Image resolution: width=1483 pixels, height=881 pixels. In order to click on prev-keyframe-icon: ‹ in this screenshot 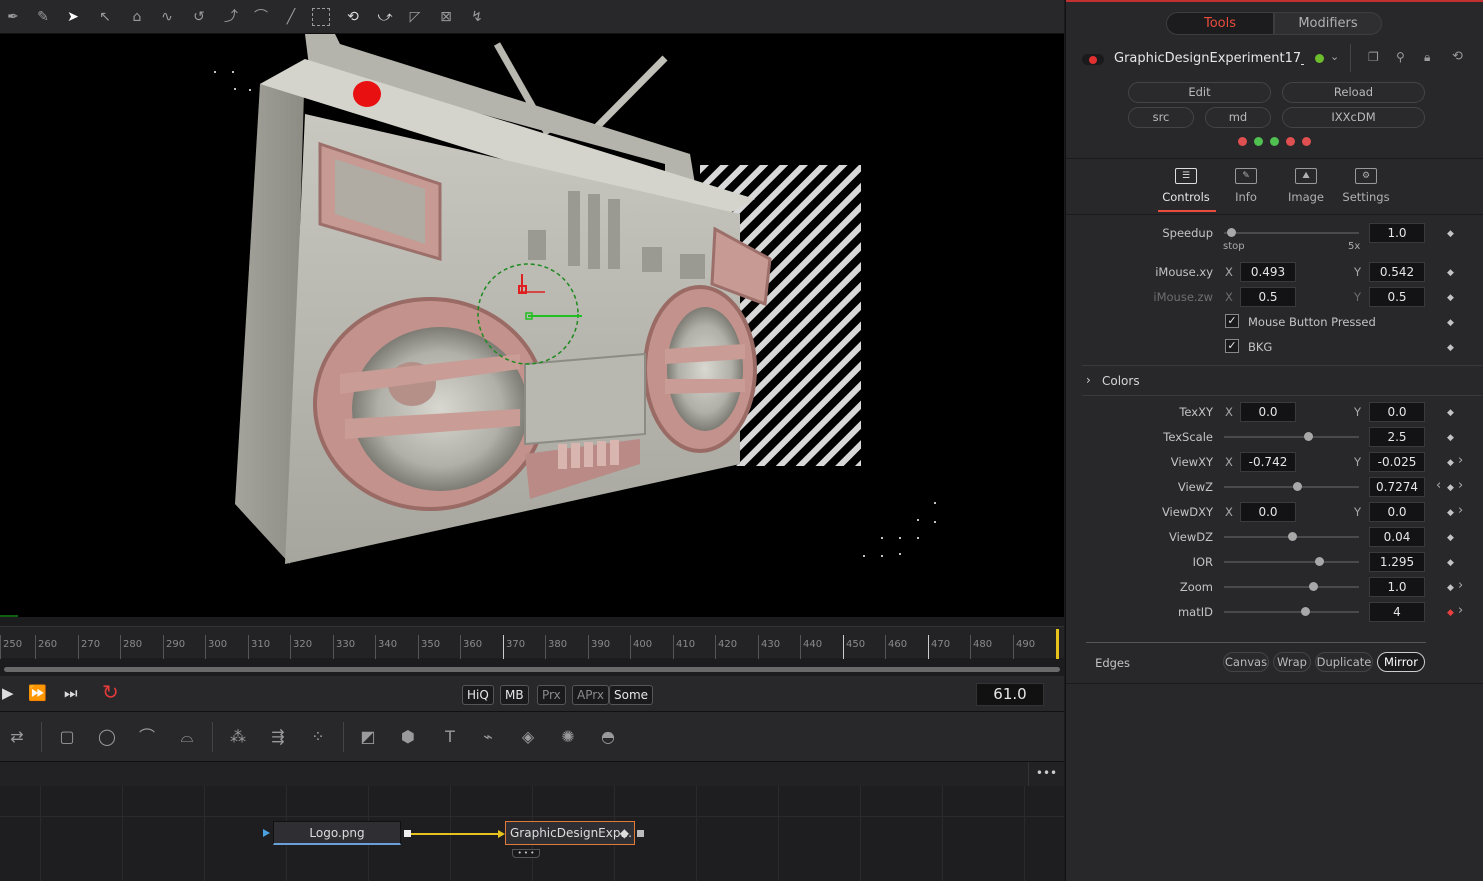, I will do `click(1438, 485)`.